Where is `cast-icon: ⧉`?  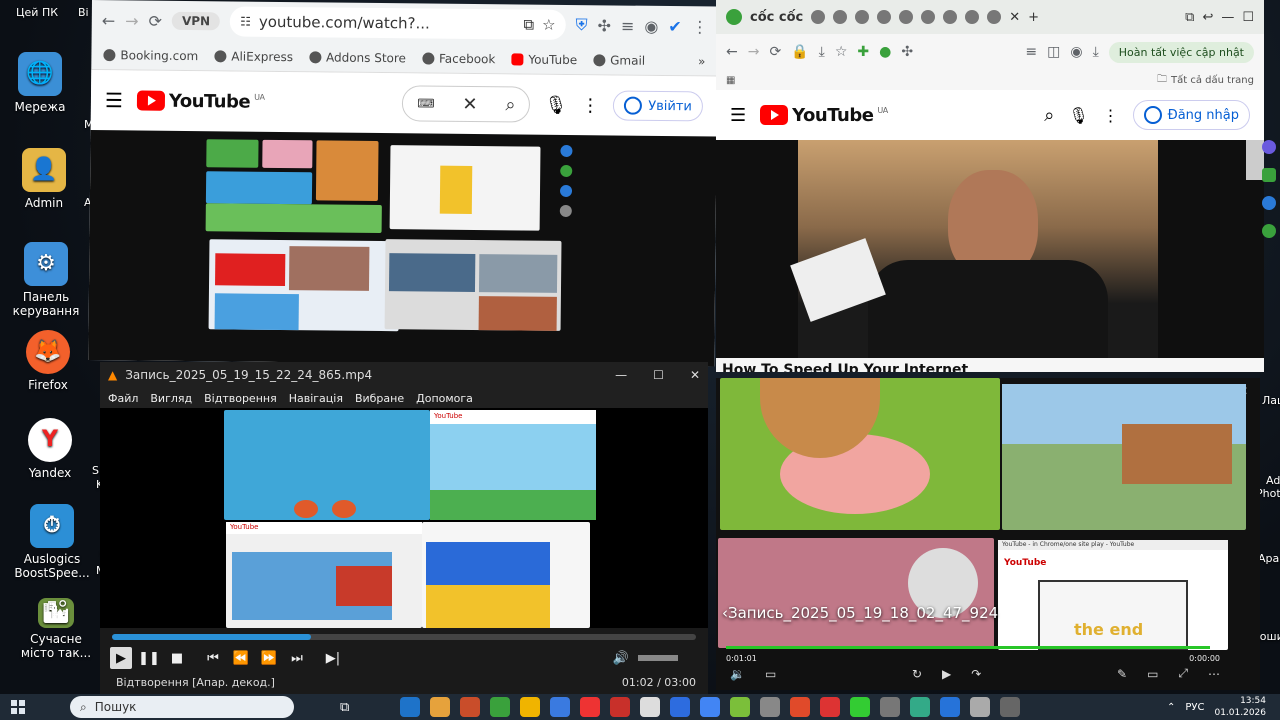
cast-icon: ⧉ is located at coordinates (1189, 17).